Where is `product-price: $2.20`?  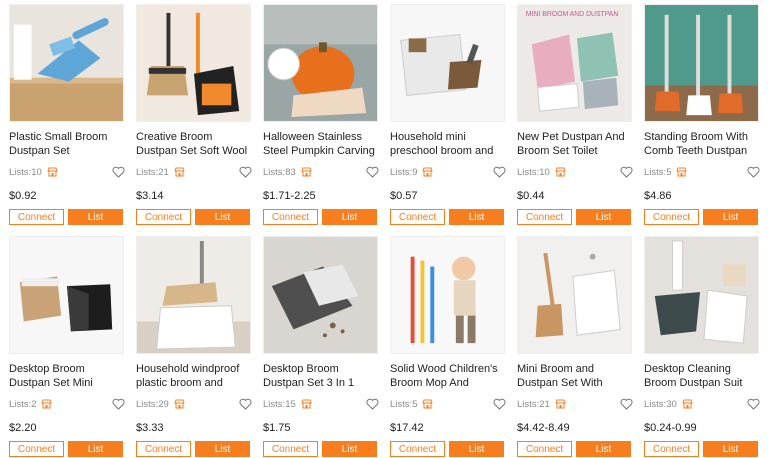
product-price: $2.20 is located at coordinates (23, 428).